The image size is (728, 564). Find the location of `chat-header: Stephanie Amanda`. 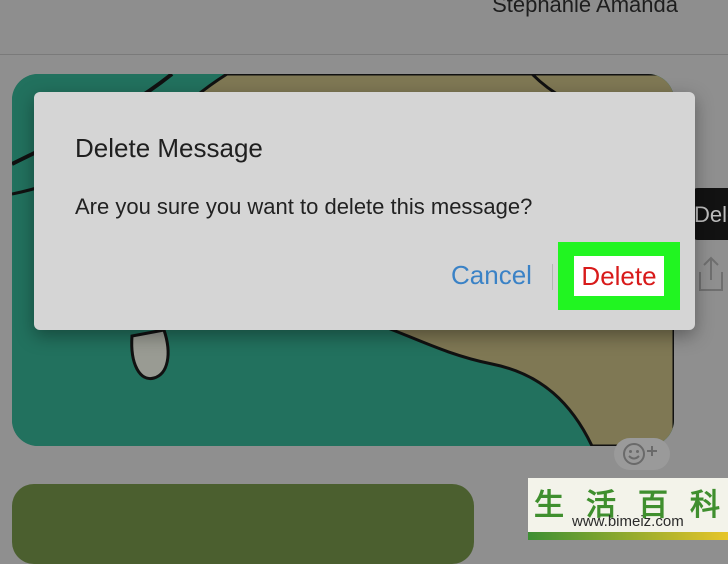

chat-header: Stephanie Amanda is located at coordinates (364, 27).